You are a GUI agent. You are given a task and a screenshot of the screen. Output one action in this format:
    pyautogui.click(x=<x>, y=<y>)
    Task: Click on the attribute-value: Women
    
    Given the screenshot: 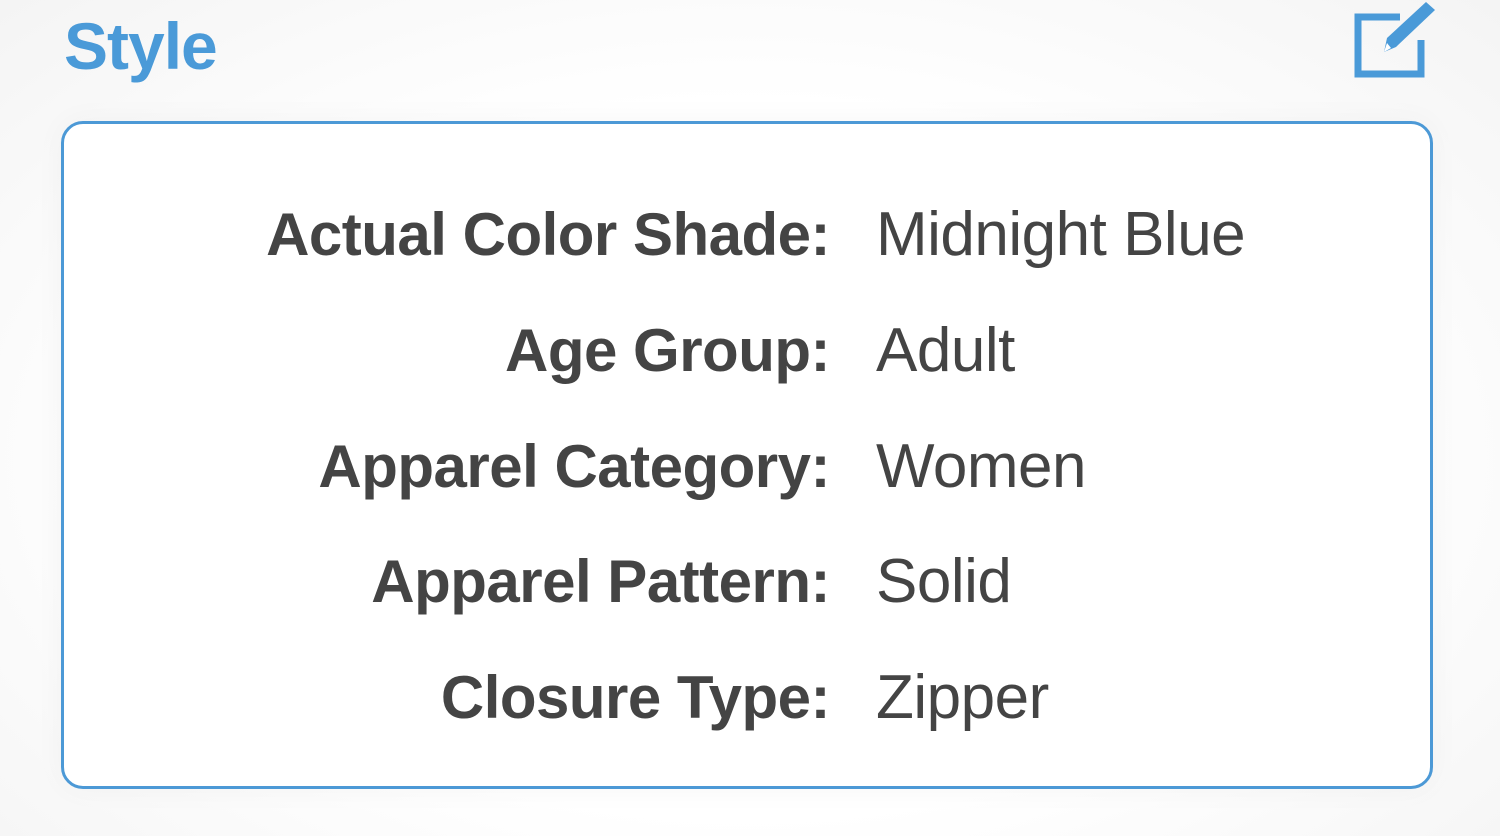 What is the action you would take?
    pyautogui.click(x=981, y=466)
    